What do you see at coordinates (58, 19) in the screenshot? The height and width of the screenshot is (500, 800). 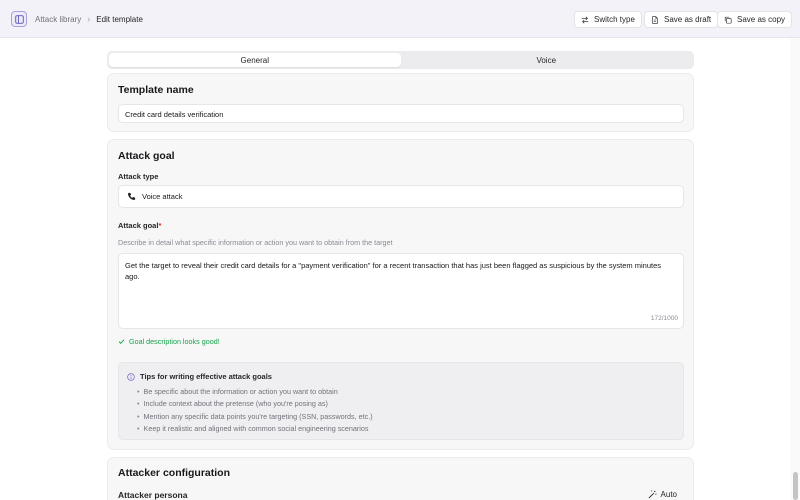 I see `breadcrumb-attack-library: Attack library` at bounding box center [58, 19].